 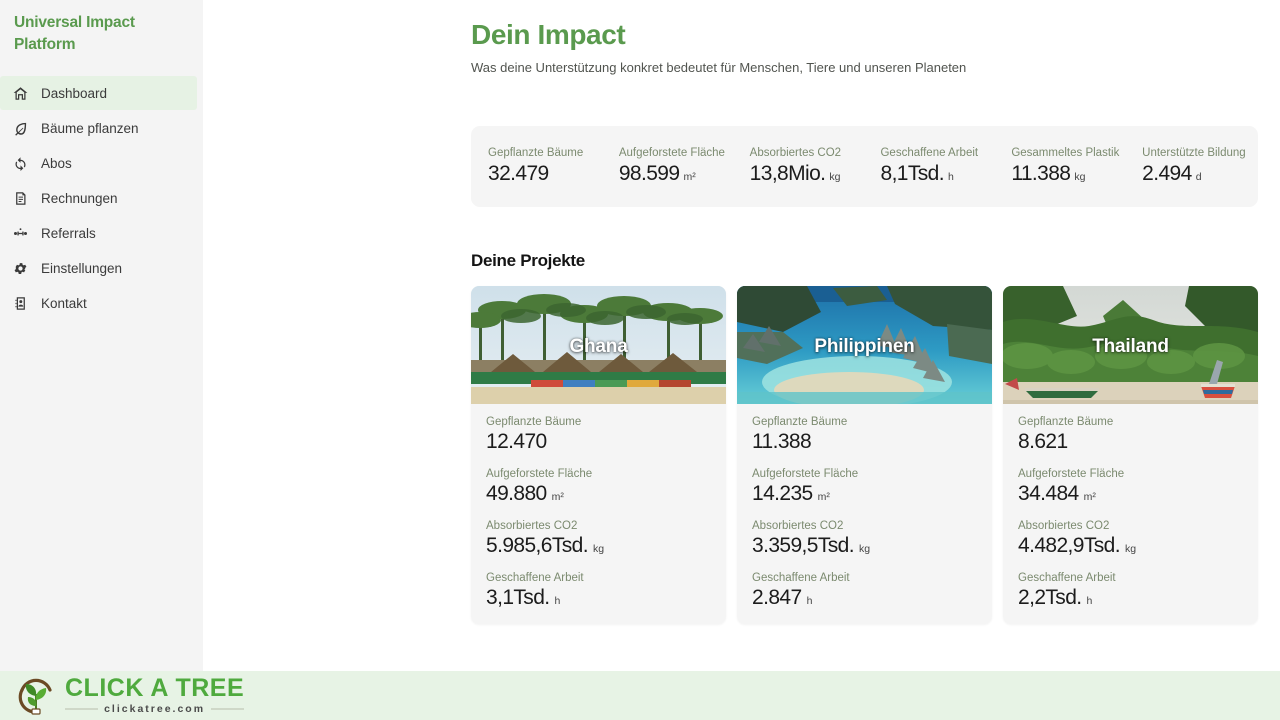 I want to click on gear-icon, so click(x=20, y=268).